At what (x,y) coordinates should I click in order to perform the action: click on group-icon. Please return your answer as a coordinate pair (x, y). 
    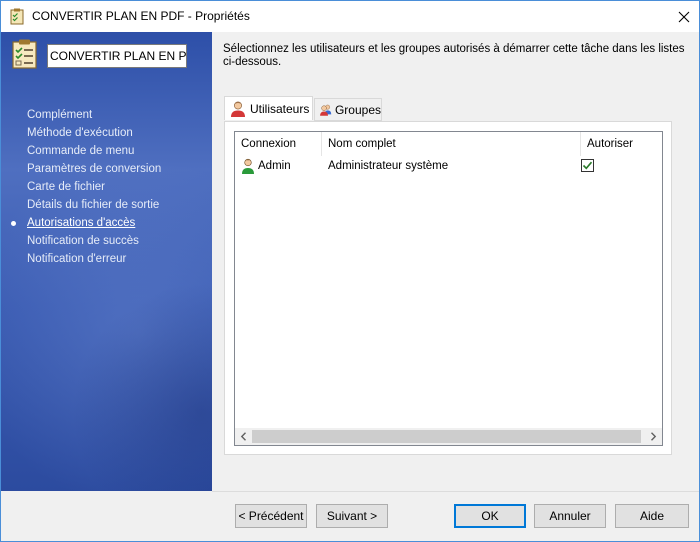
    Looking at the image, I should click on (326, 110).